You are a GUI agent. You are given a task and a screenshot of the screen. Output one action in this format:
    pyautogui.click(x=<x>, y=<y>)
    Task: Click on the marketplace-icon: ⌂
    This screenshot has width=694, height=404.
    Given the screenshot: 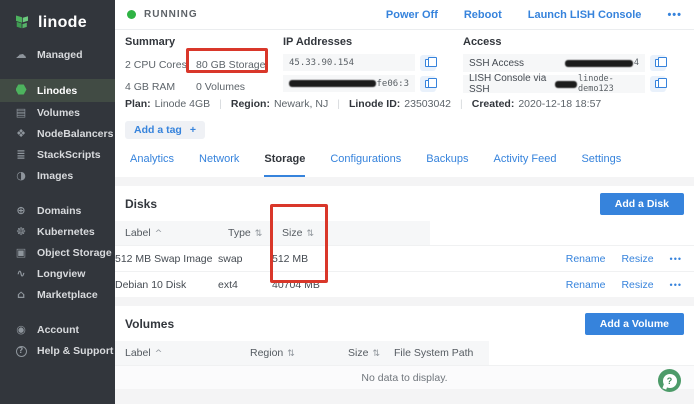 What is the action you would take?
    pyautogui.click(x=21, y=294)
    